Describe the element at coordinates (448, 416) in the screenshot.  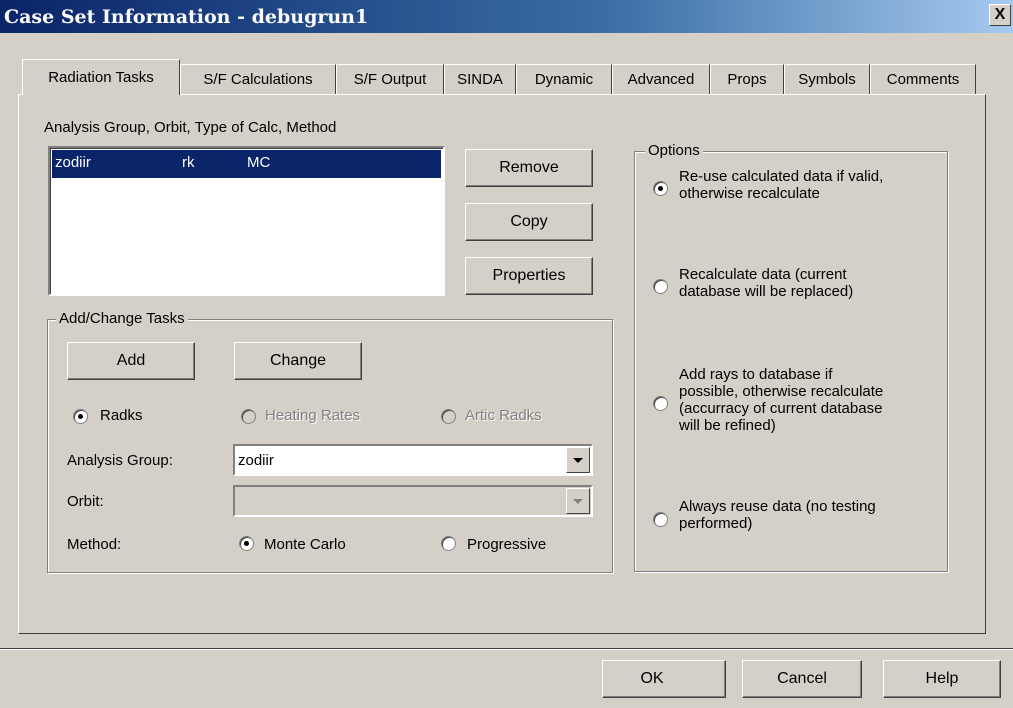
I see `artic-radks-radio` at that location.